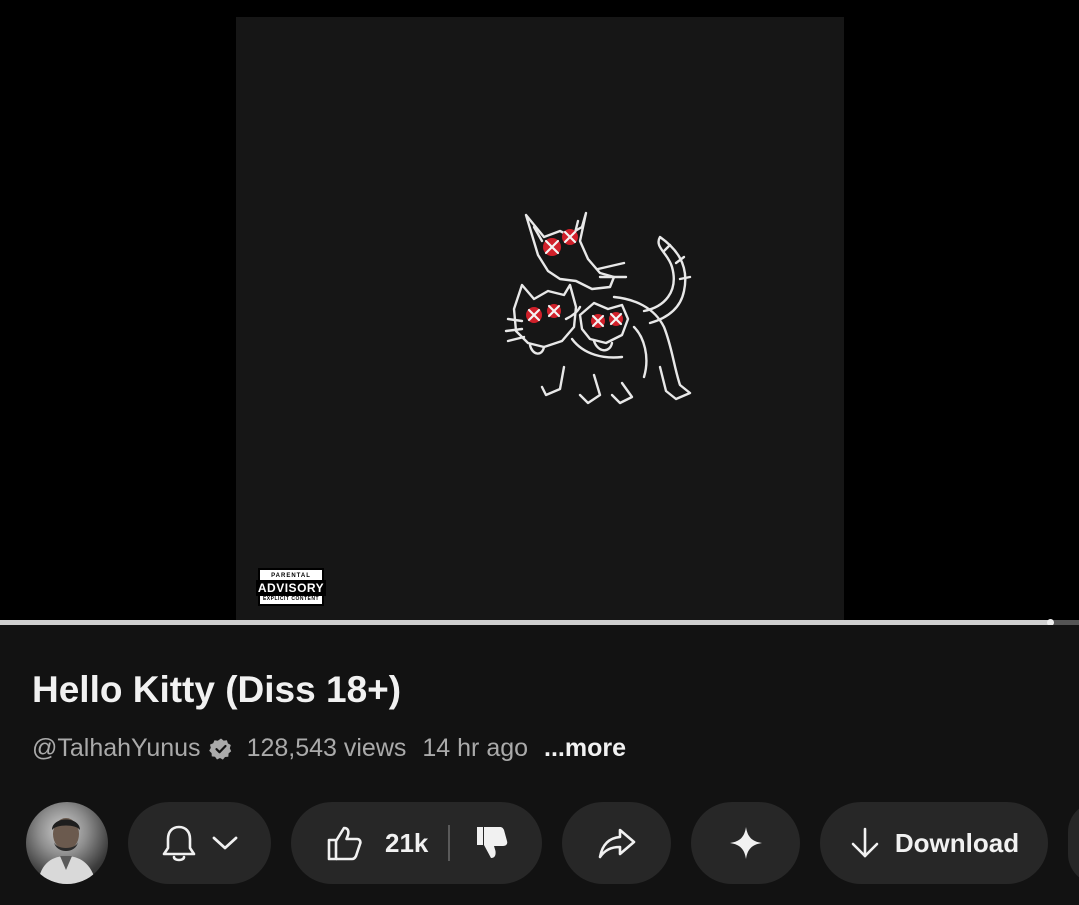  I want to click on view-count: 128,543 views, so click(326, 748).